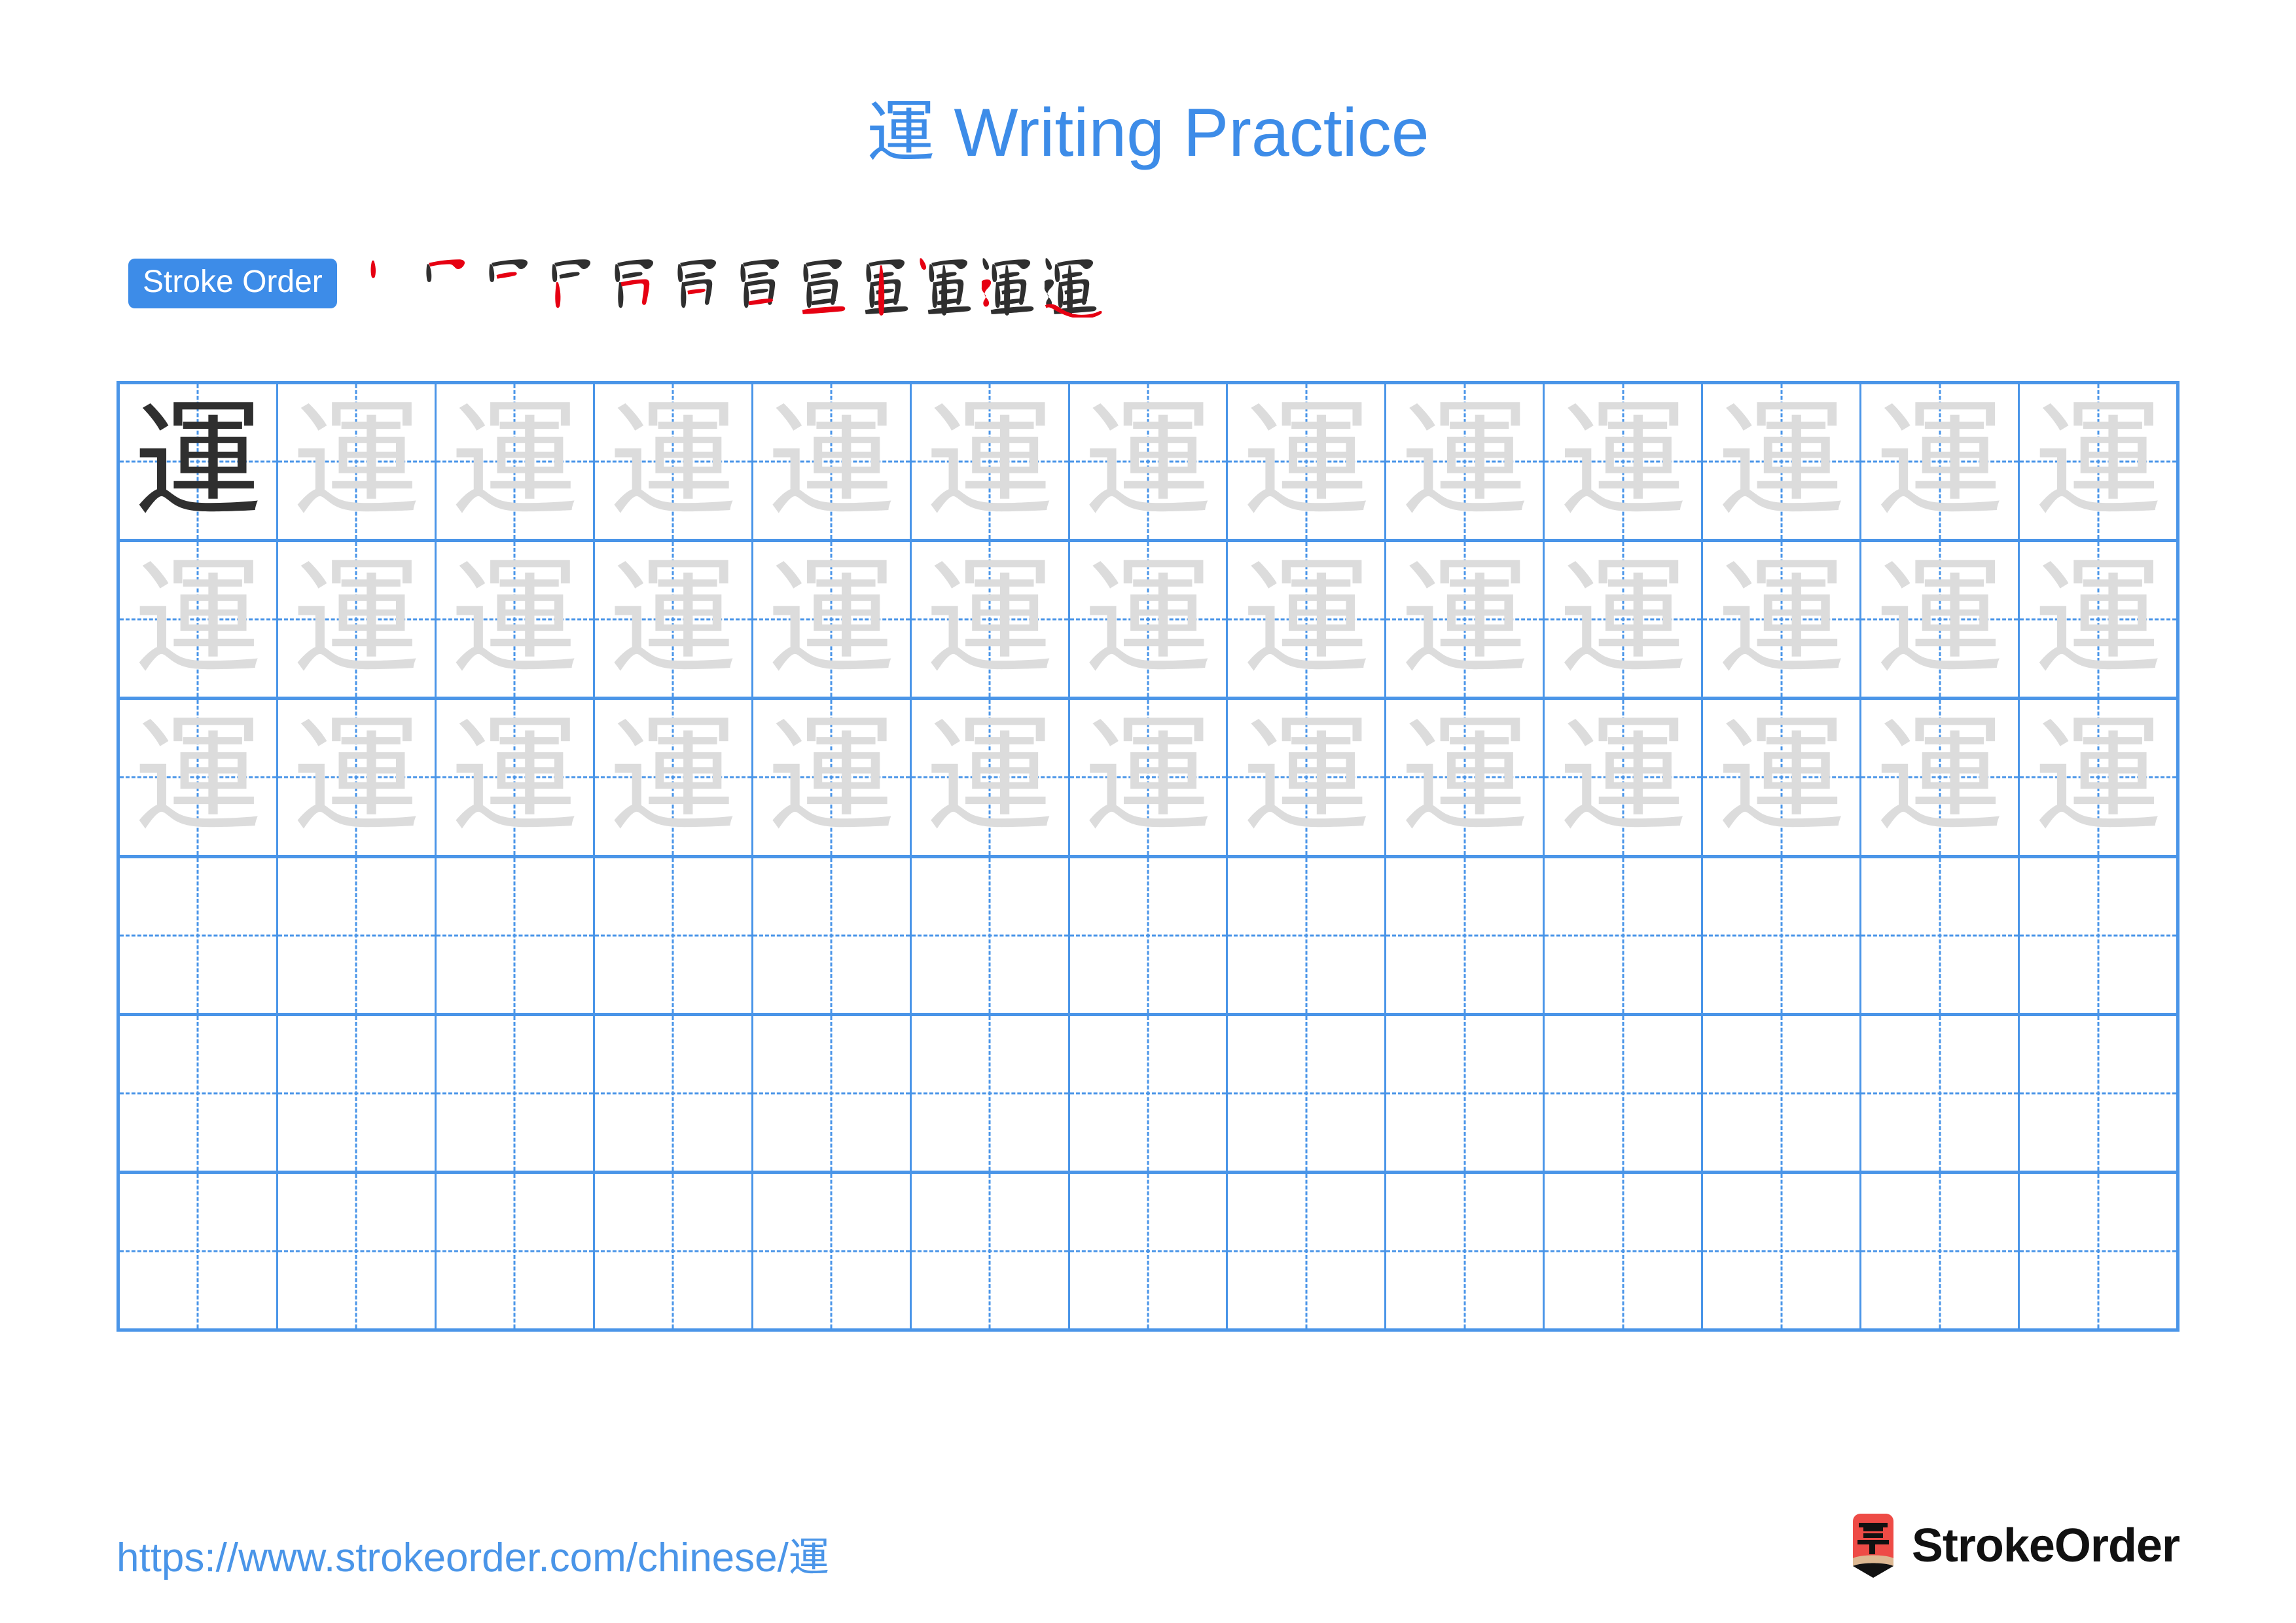 The width and height of the screenshot is (2296, 1623). Describe the element at coordinates (2098, 461) in the screenshot. I see `practice-cell-r1c13: 運` at that location.